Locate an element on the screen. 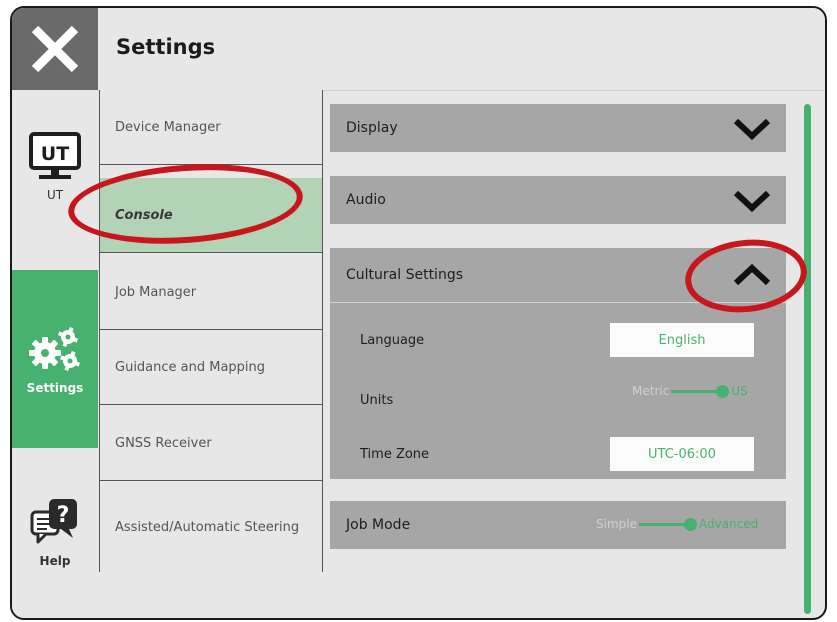 The height and width of the screenshot is (622, 837). job-mode-option-simple: Simple is located at coordinates (616, 524).